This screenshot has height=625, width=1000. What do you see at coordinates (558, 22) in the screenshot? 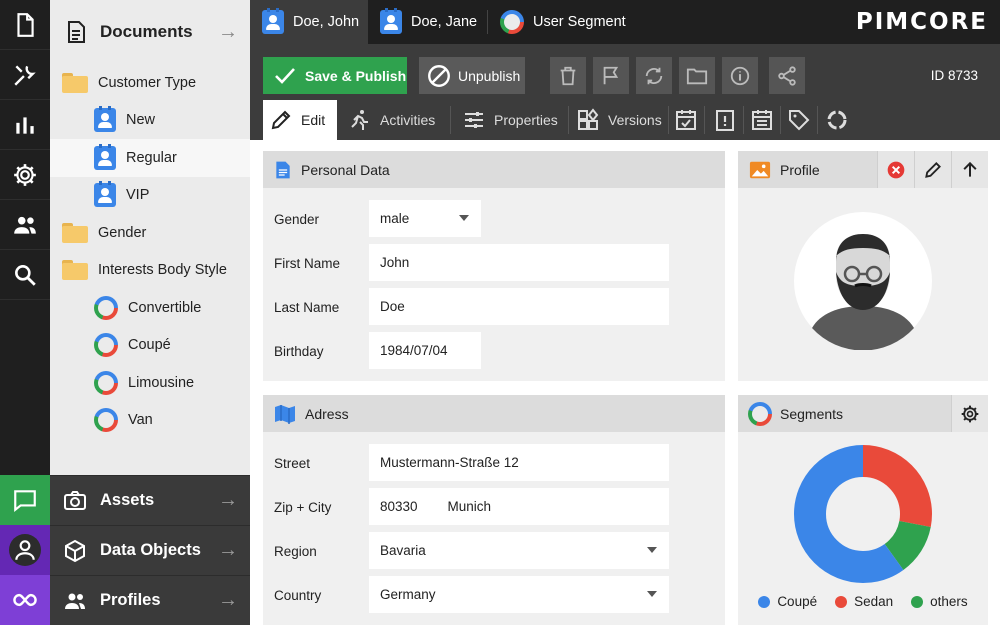
I see `tab-user-segment: User Segment` at bounding box center [558, 22].